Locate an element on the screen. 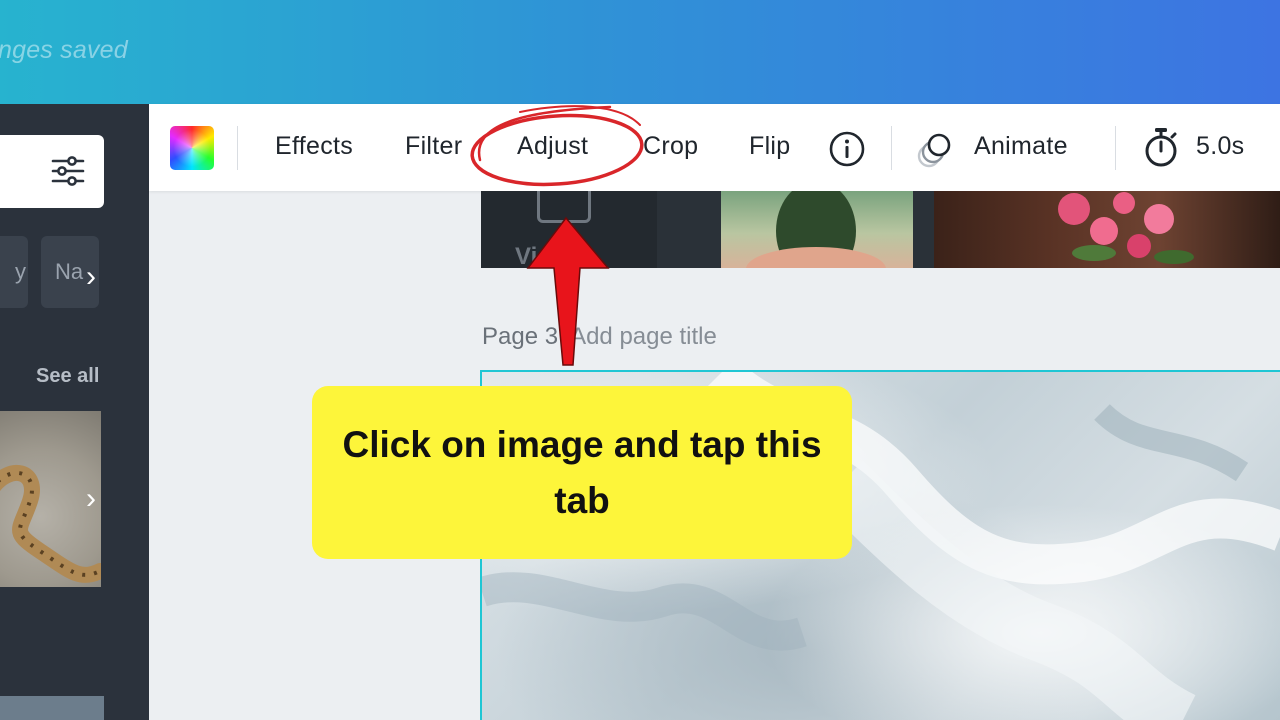 Image resolution: width=1280 pixels, height=720 pixels. photo-thumbnail is located at coordinates (52, 708).